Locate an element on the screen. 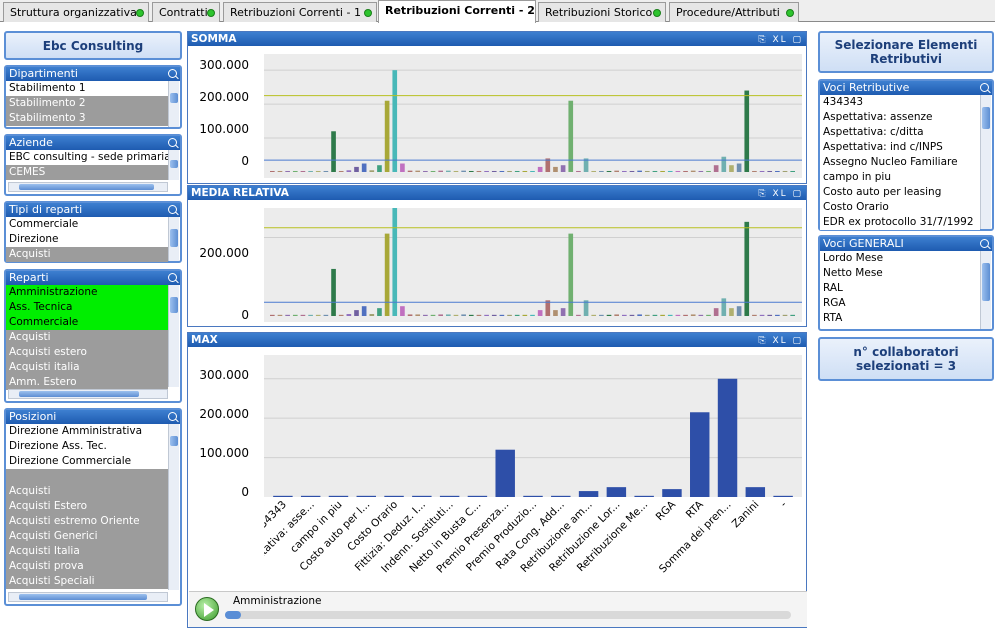 The image size is (995, 628). tab-retribuzioni-correnti-1: Retribuzioni Correnti - 1 is located at coordinates (300, 12).